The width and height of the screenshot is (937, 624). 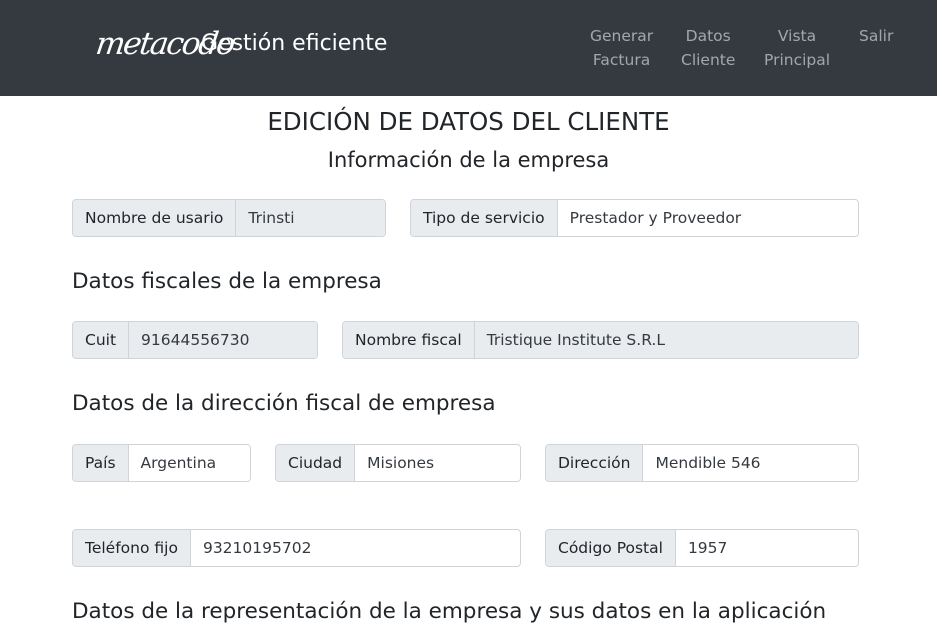 What do you see at coordinates (621, 48) in the screenshot?
I see `nav-generar-factura: Generar Factura` at bounding box center [621, 48].